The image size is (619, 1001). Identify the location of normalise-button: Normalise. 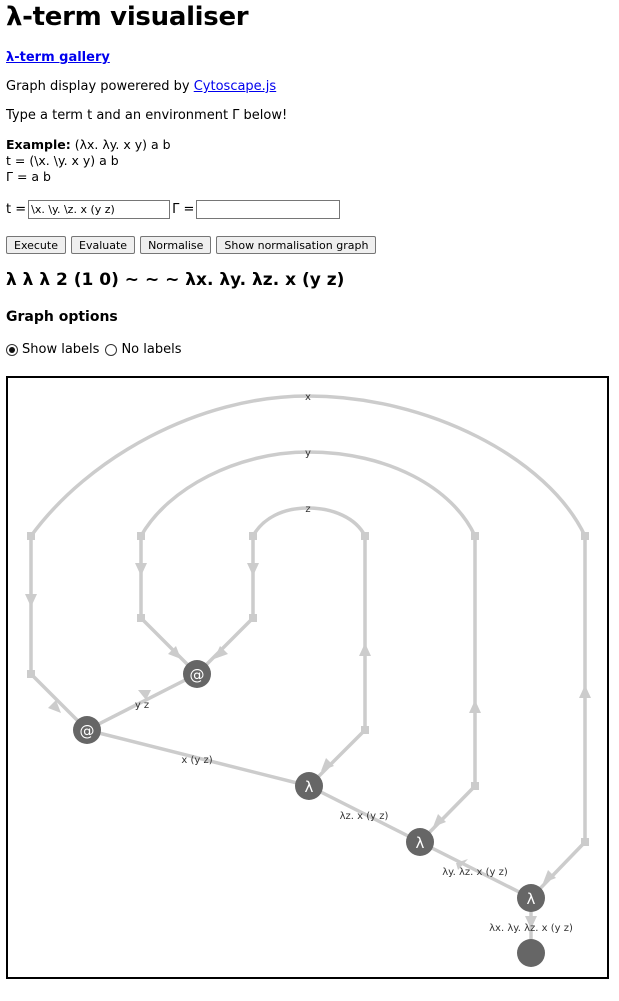
(176, 245).